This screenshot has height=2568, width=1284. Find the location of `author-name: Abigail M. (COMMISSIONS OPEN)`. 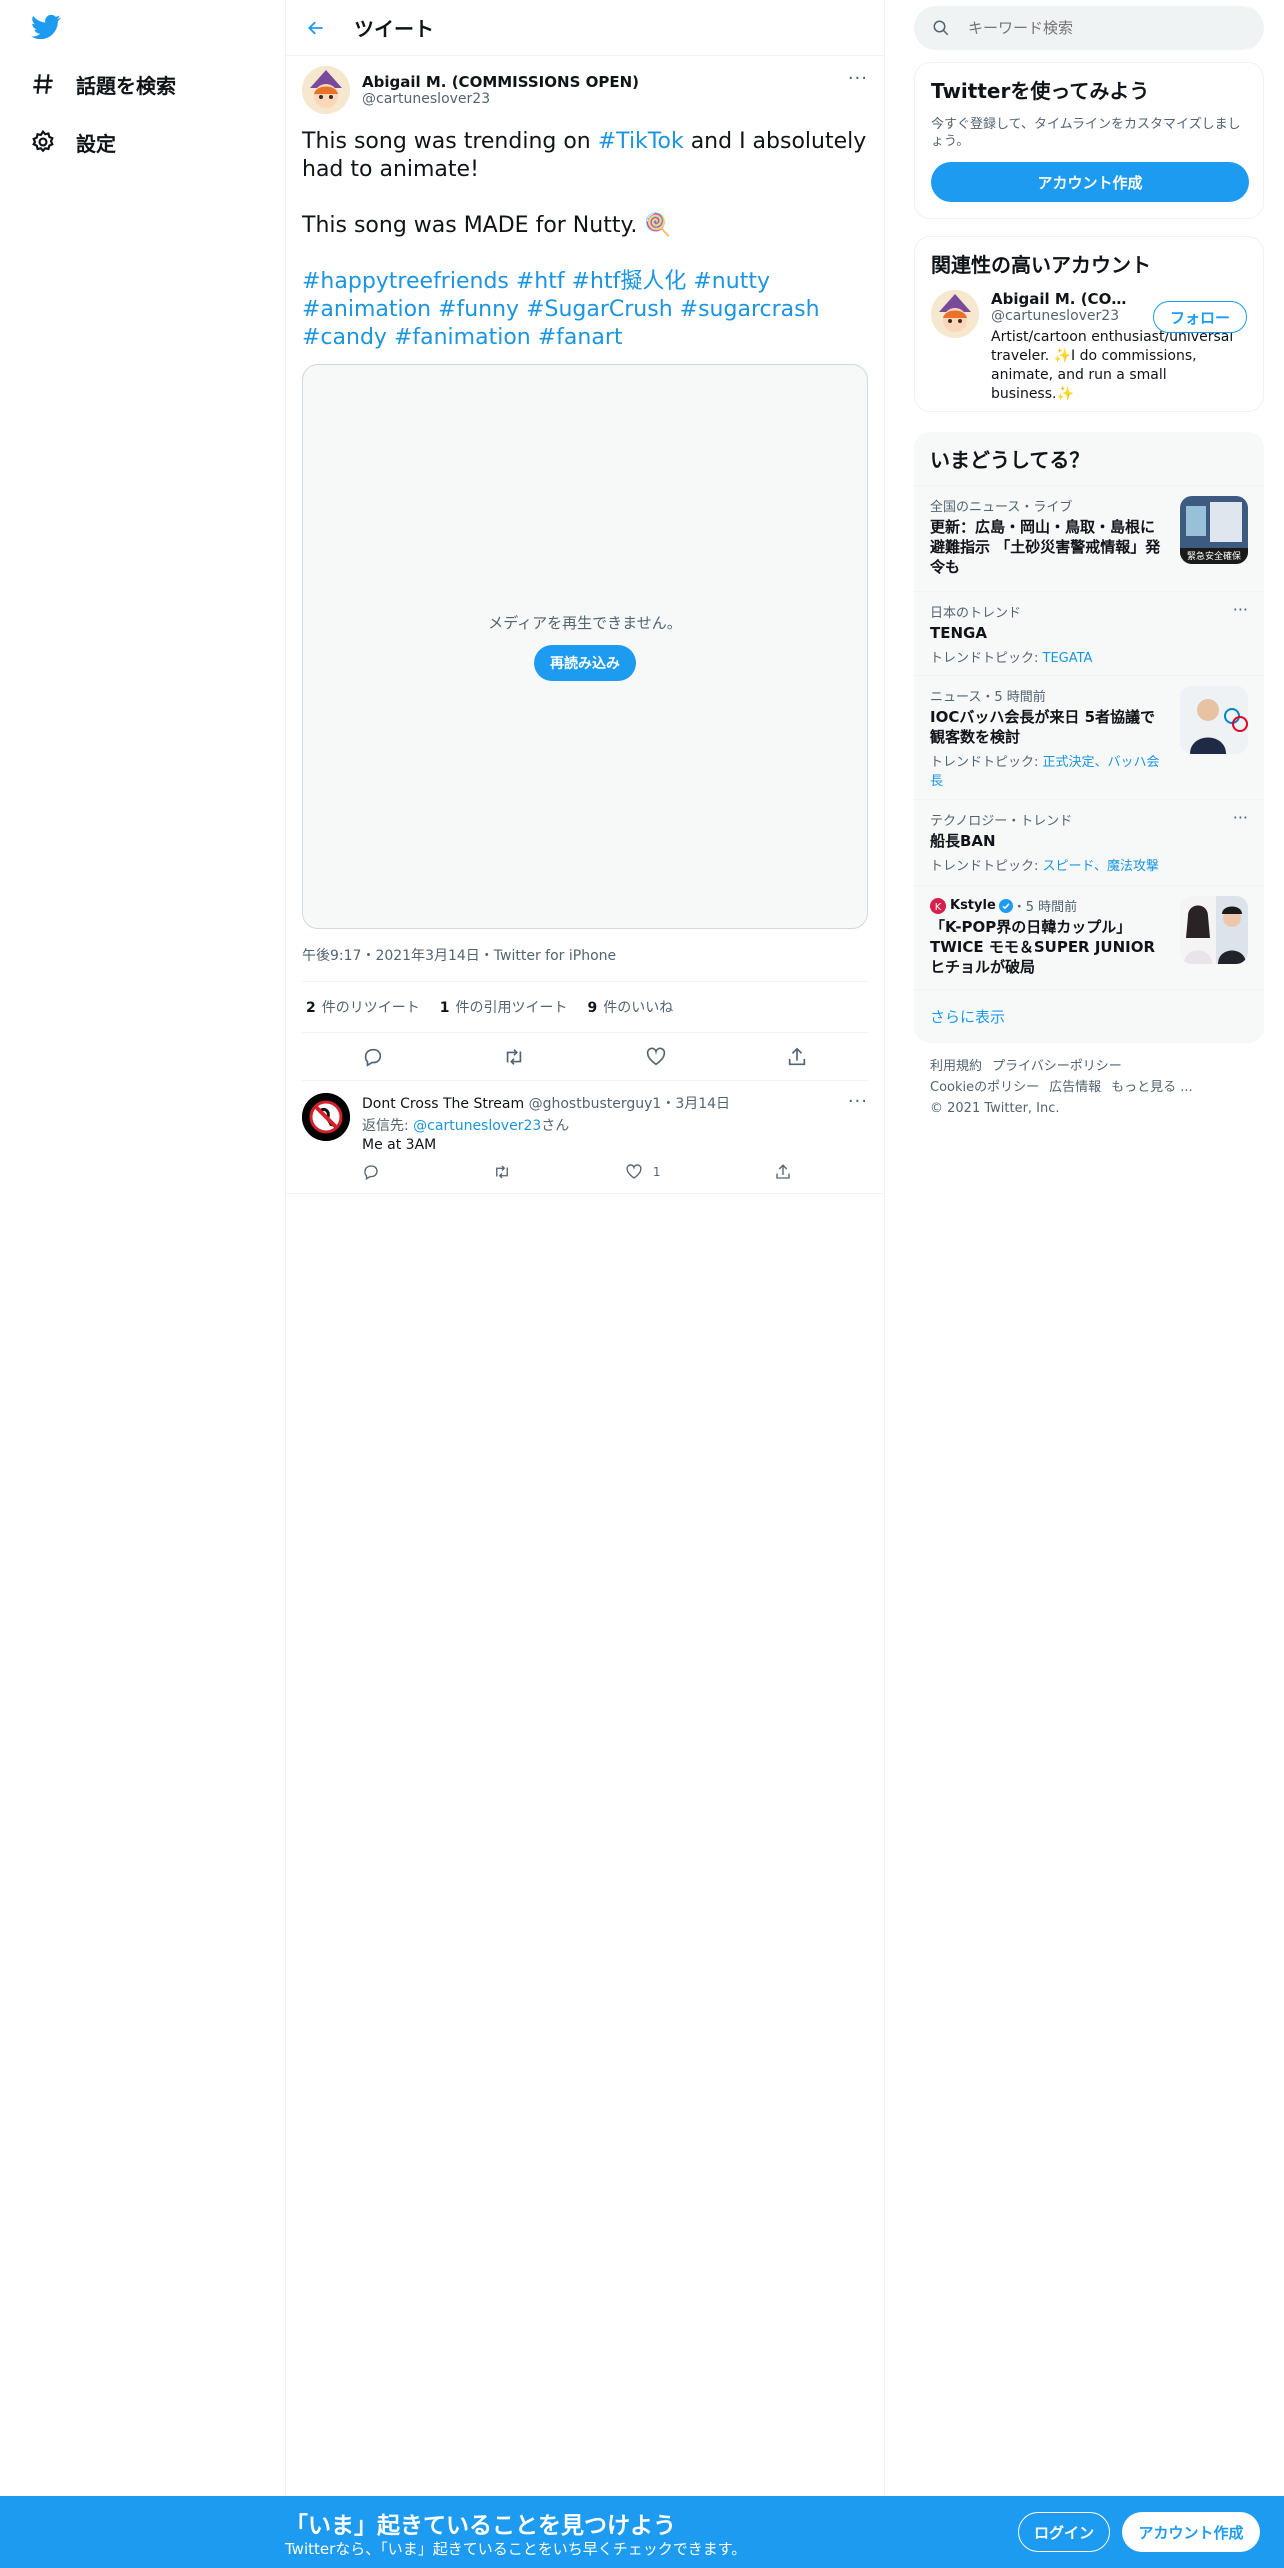

author-name: Abigail M. (COMMISSIONS OPEN) is located at coordinates (500, 82).